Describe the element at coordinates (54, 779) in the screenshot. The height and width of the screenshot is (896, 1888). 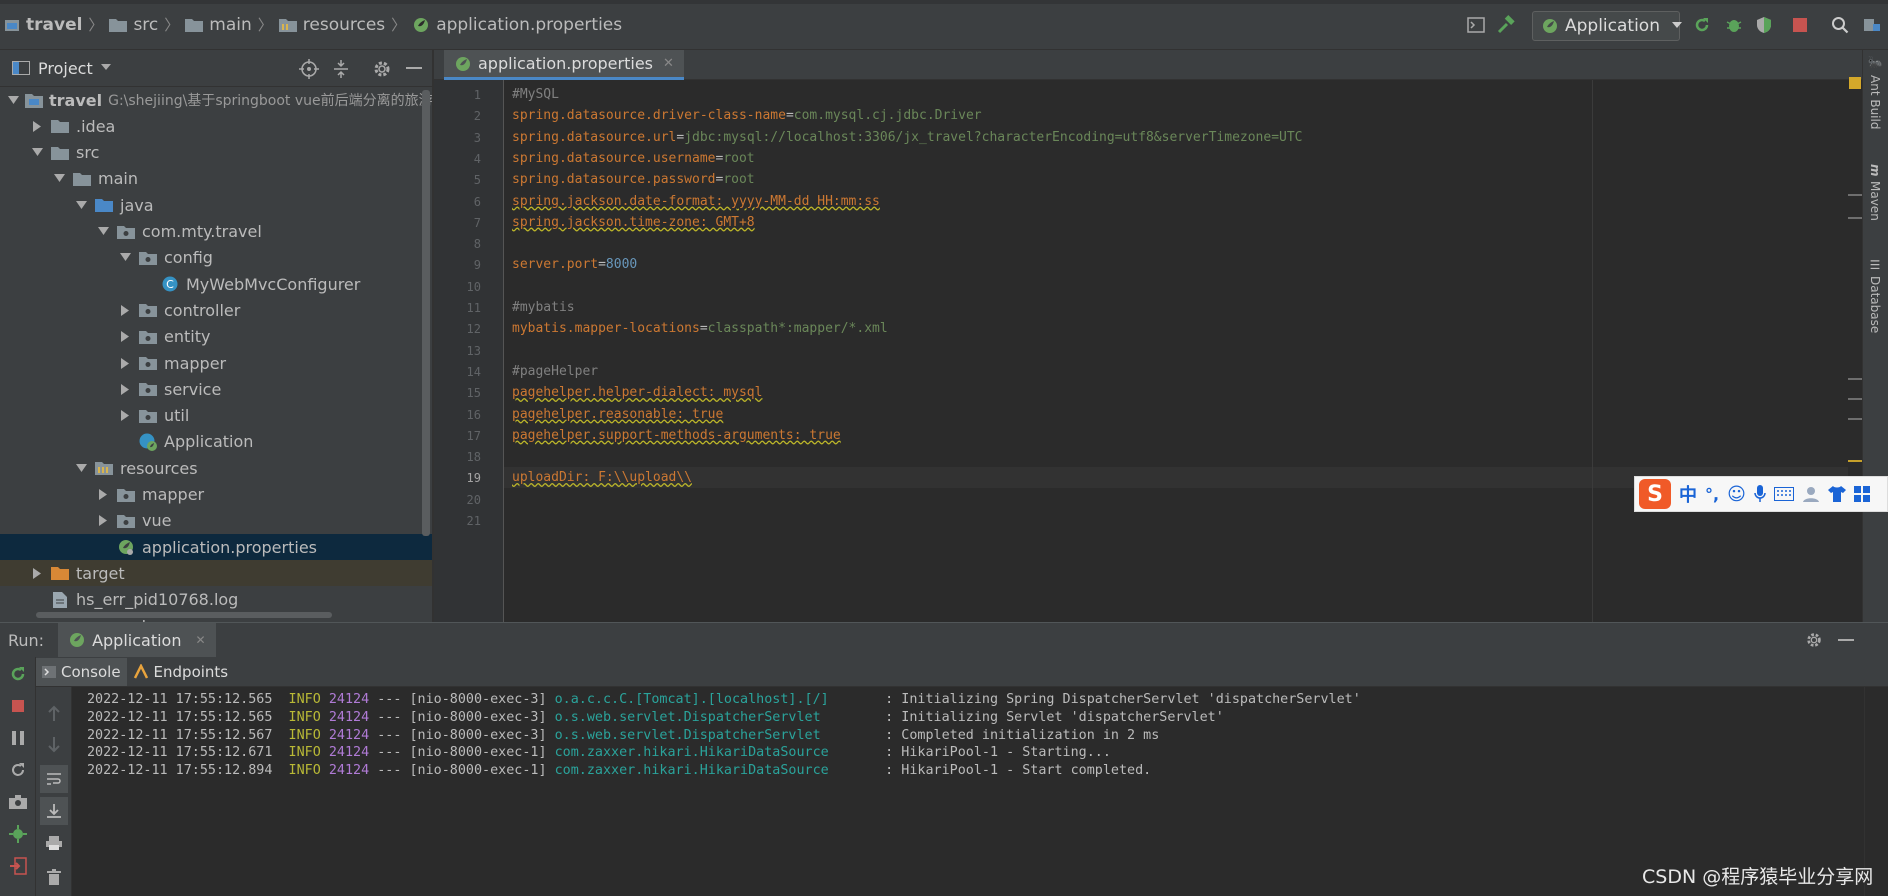
I see `soft-wrap-icon` at that location.